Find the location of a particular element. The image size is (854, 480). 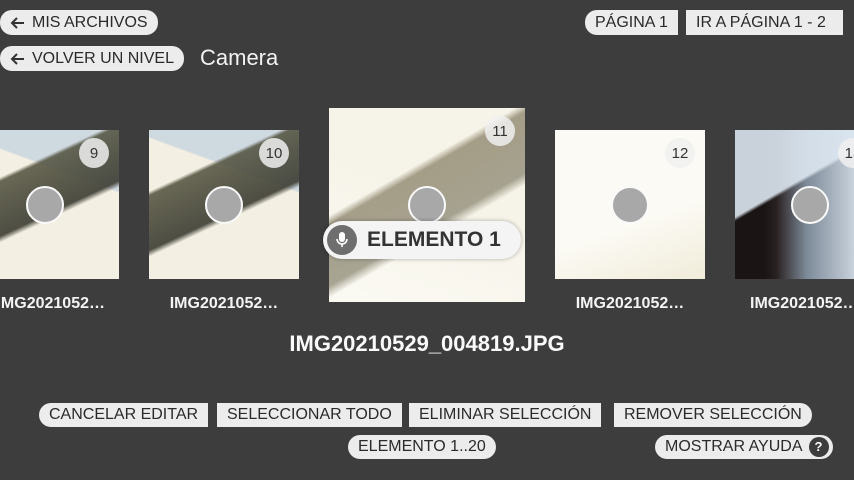

my-files-label: MIS ARCHIVOS is located at coordinates (90, 22).